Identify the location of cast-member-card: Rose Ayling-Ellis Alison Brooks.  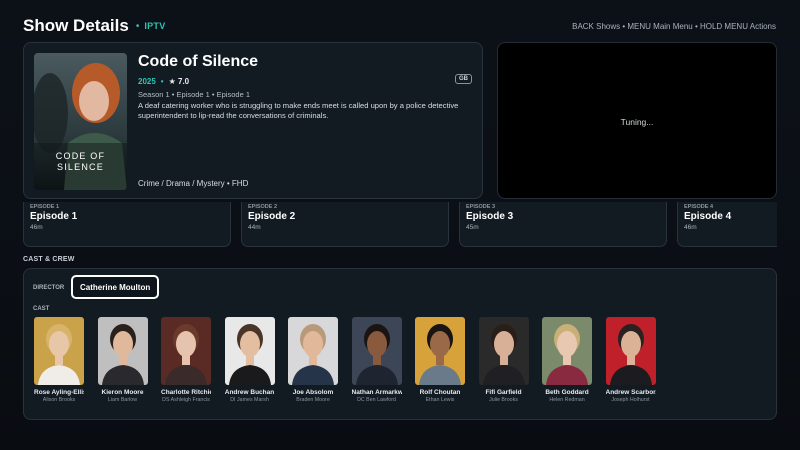
(59, 360).